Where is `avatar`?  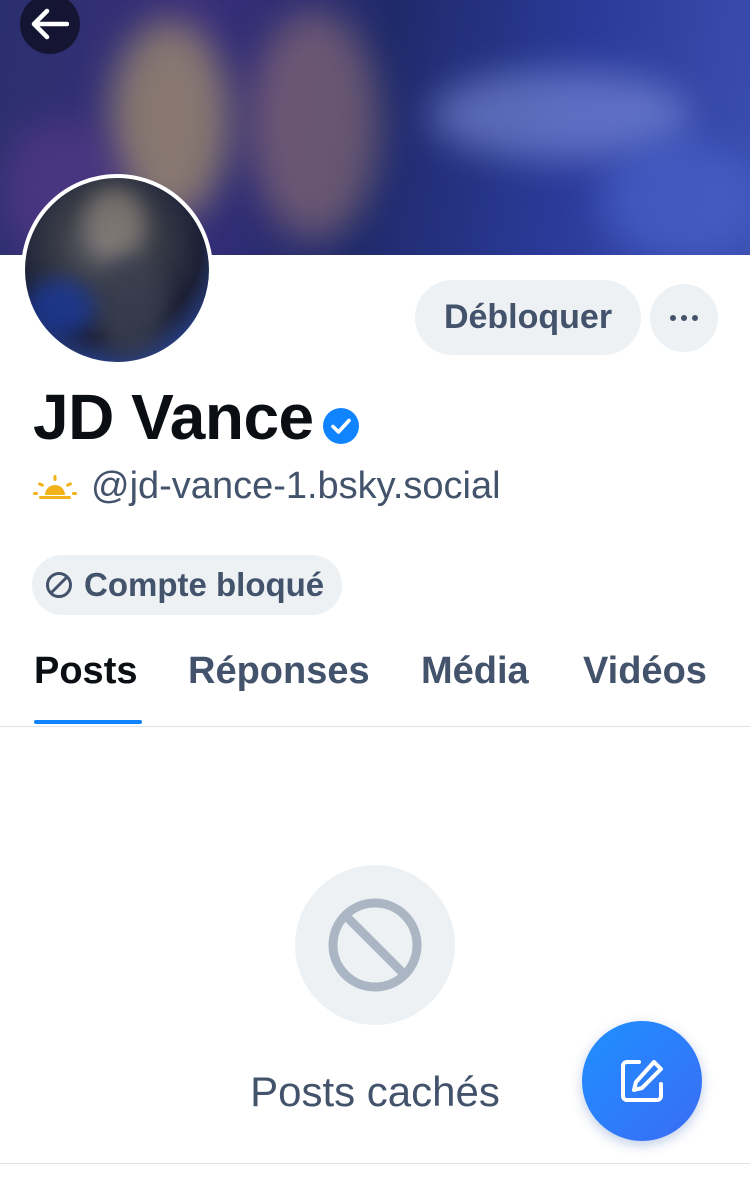
avatar is located at coordinates (117, 270).